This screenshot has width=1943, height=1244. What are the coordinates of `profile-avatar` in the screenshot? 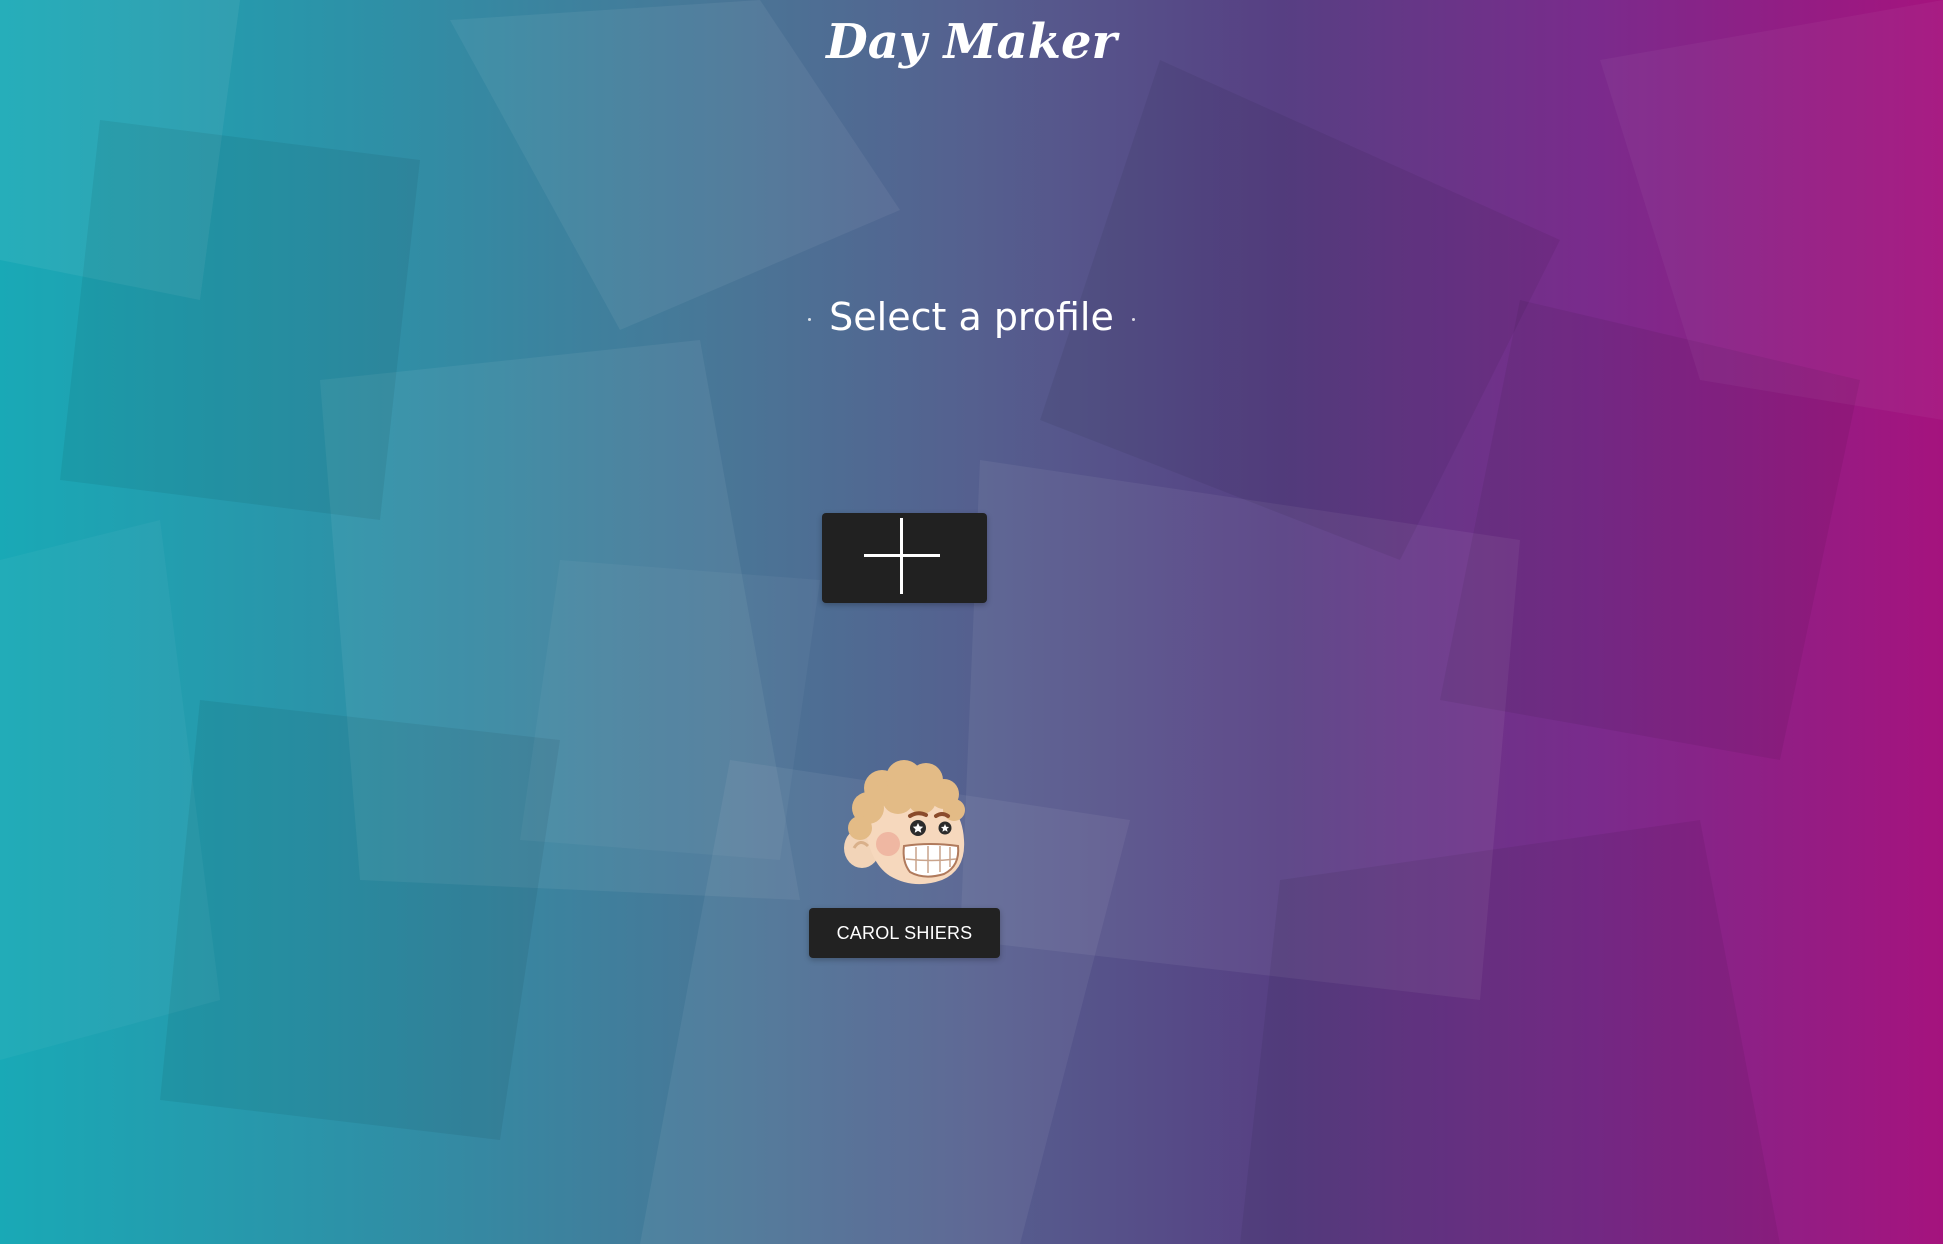 It's located at (904, 818).